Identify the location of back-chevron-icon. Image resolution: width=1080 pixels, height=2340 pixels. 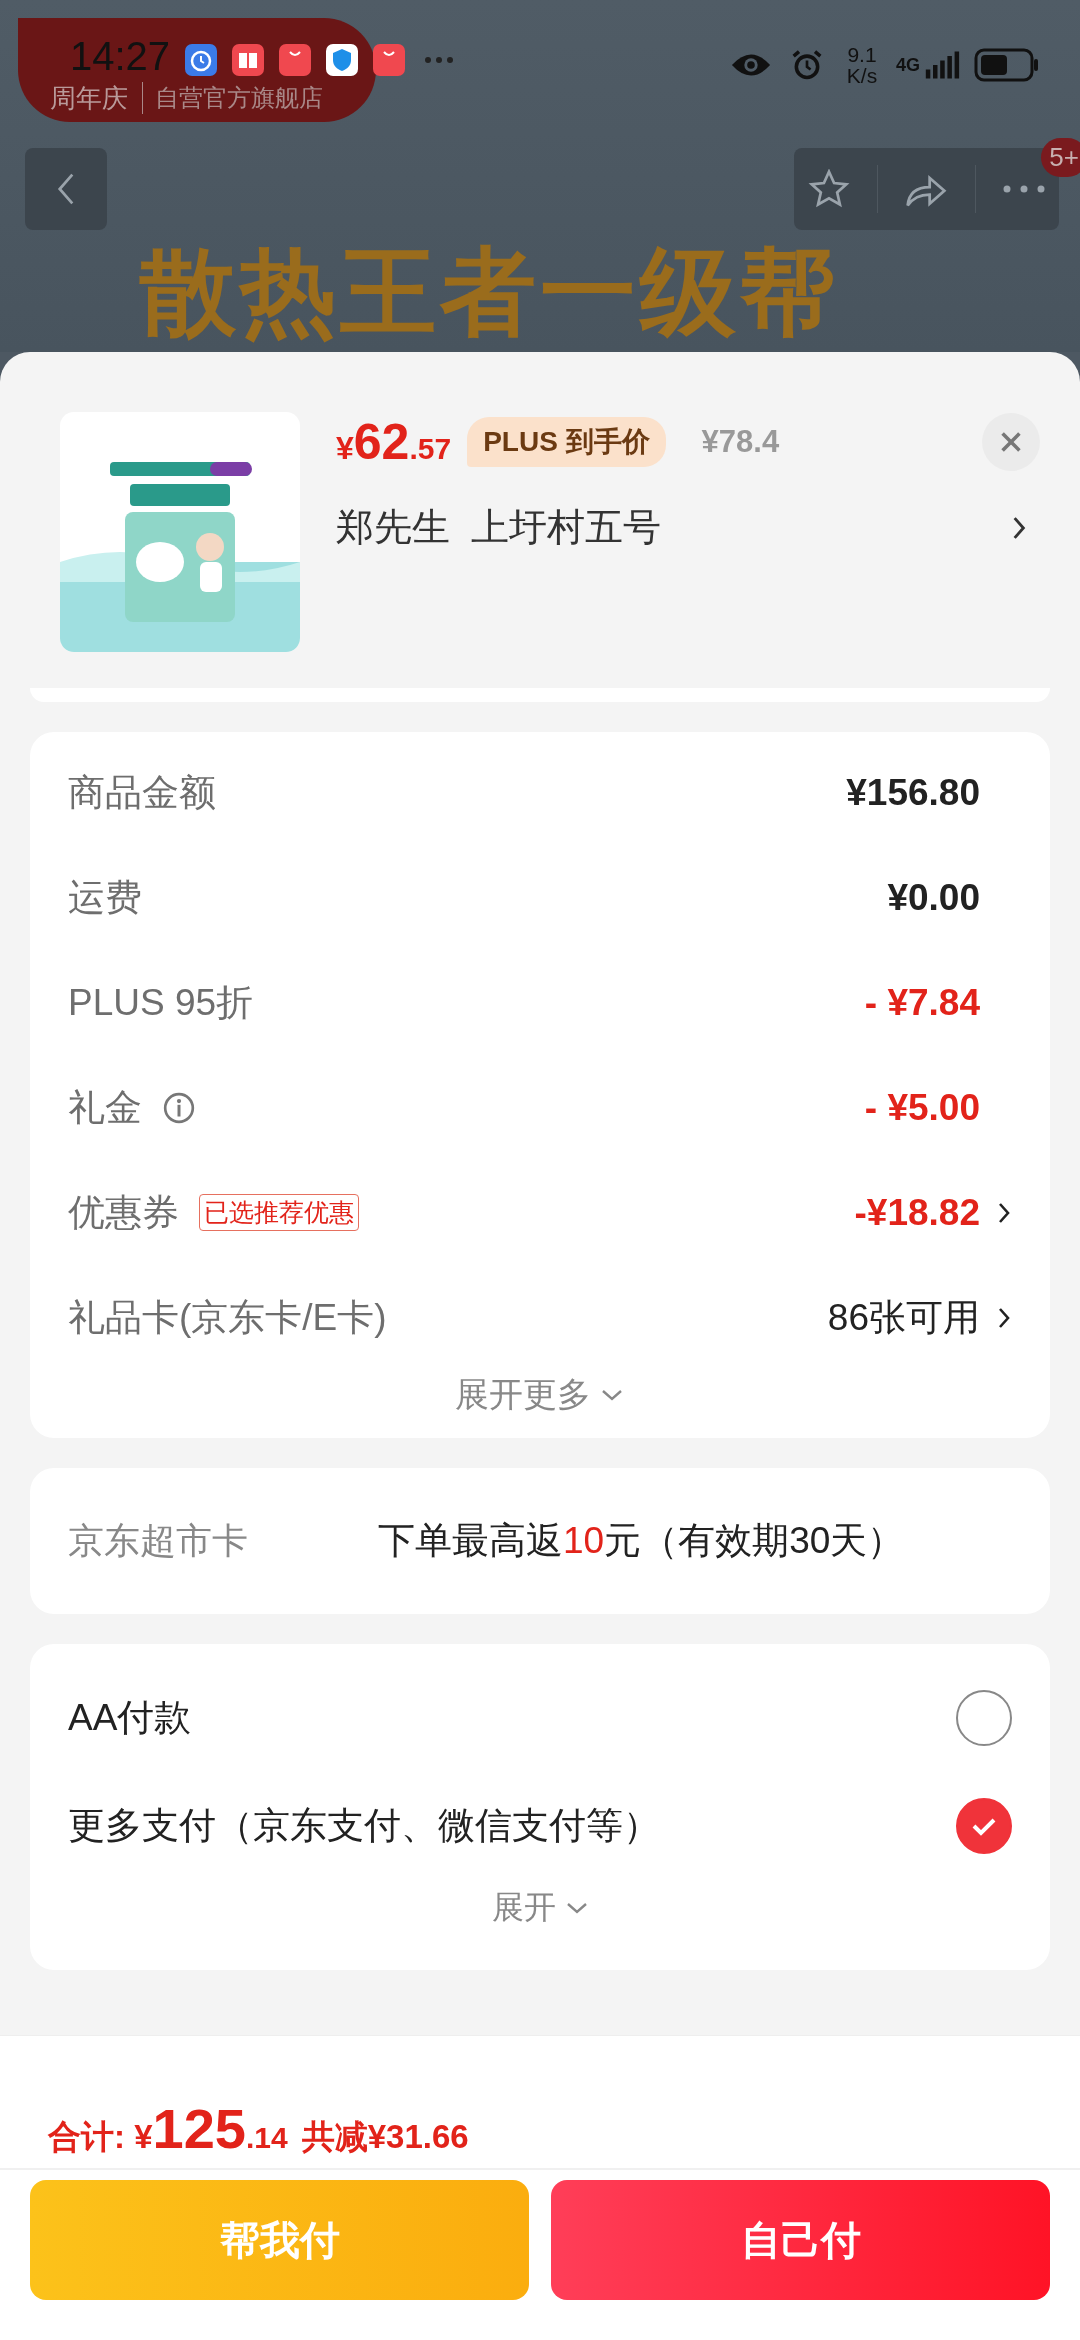
(66, 189).